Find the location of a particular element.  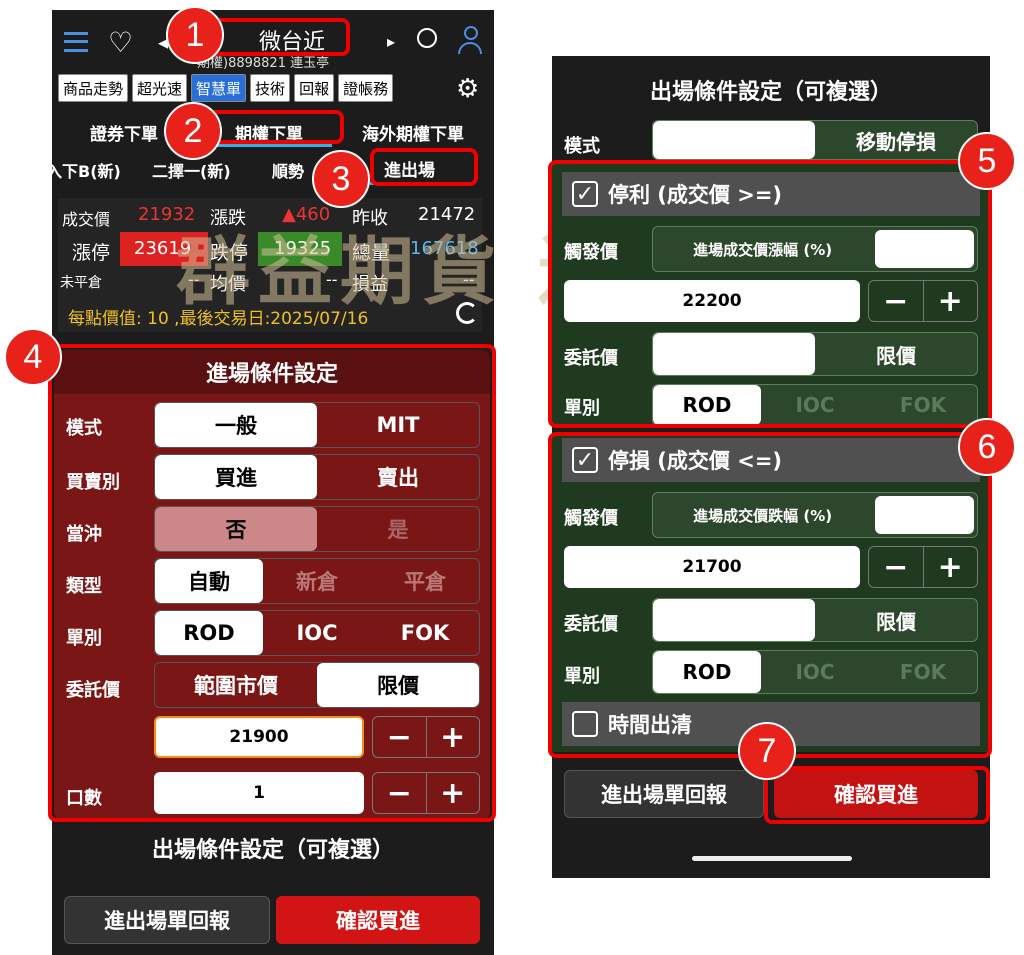

report-button: 進出場單回報 is located at coordinates (167, 920).